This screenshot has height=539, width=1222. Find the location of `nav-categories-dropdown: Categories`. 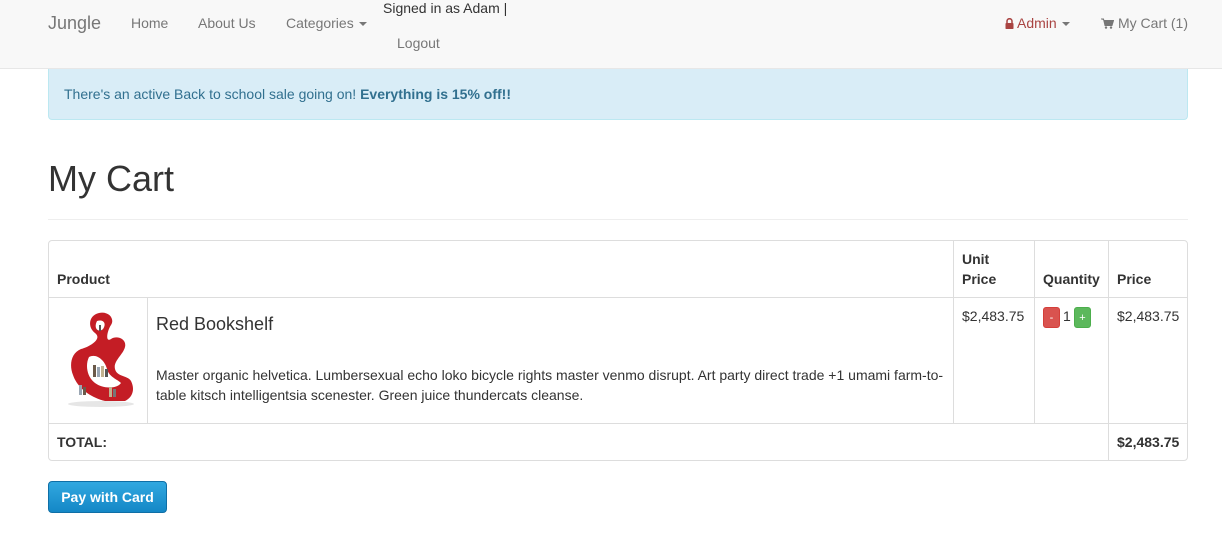

nav-categories-dropdown: Categories is located at coordinates (326, 23).